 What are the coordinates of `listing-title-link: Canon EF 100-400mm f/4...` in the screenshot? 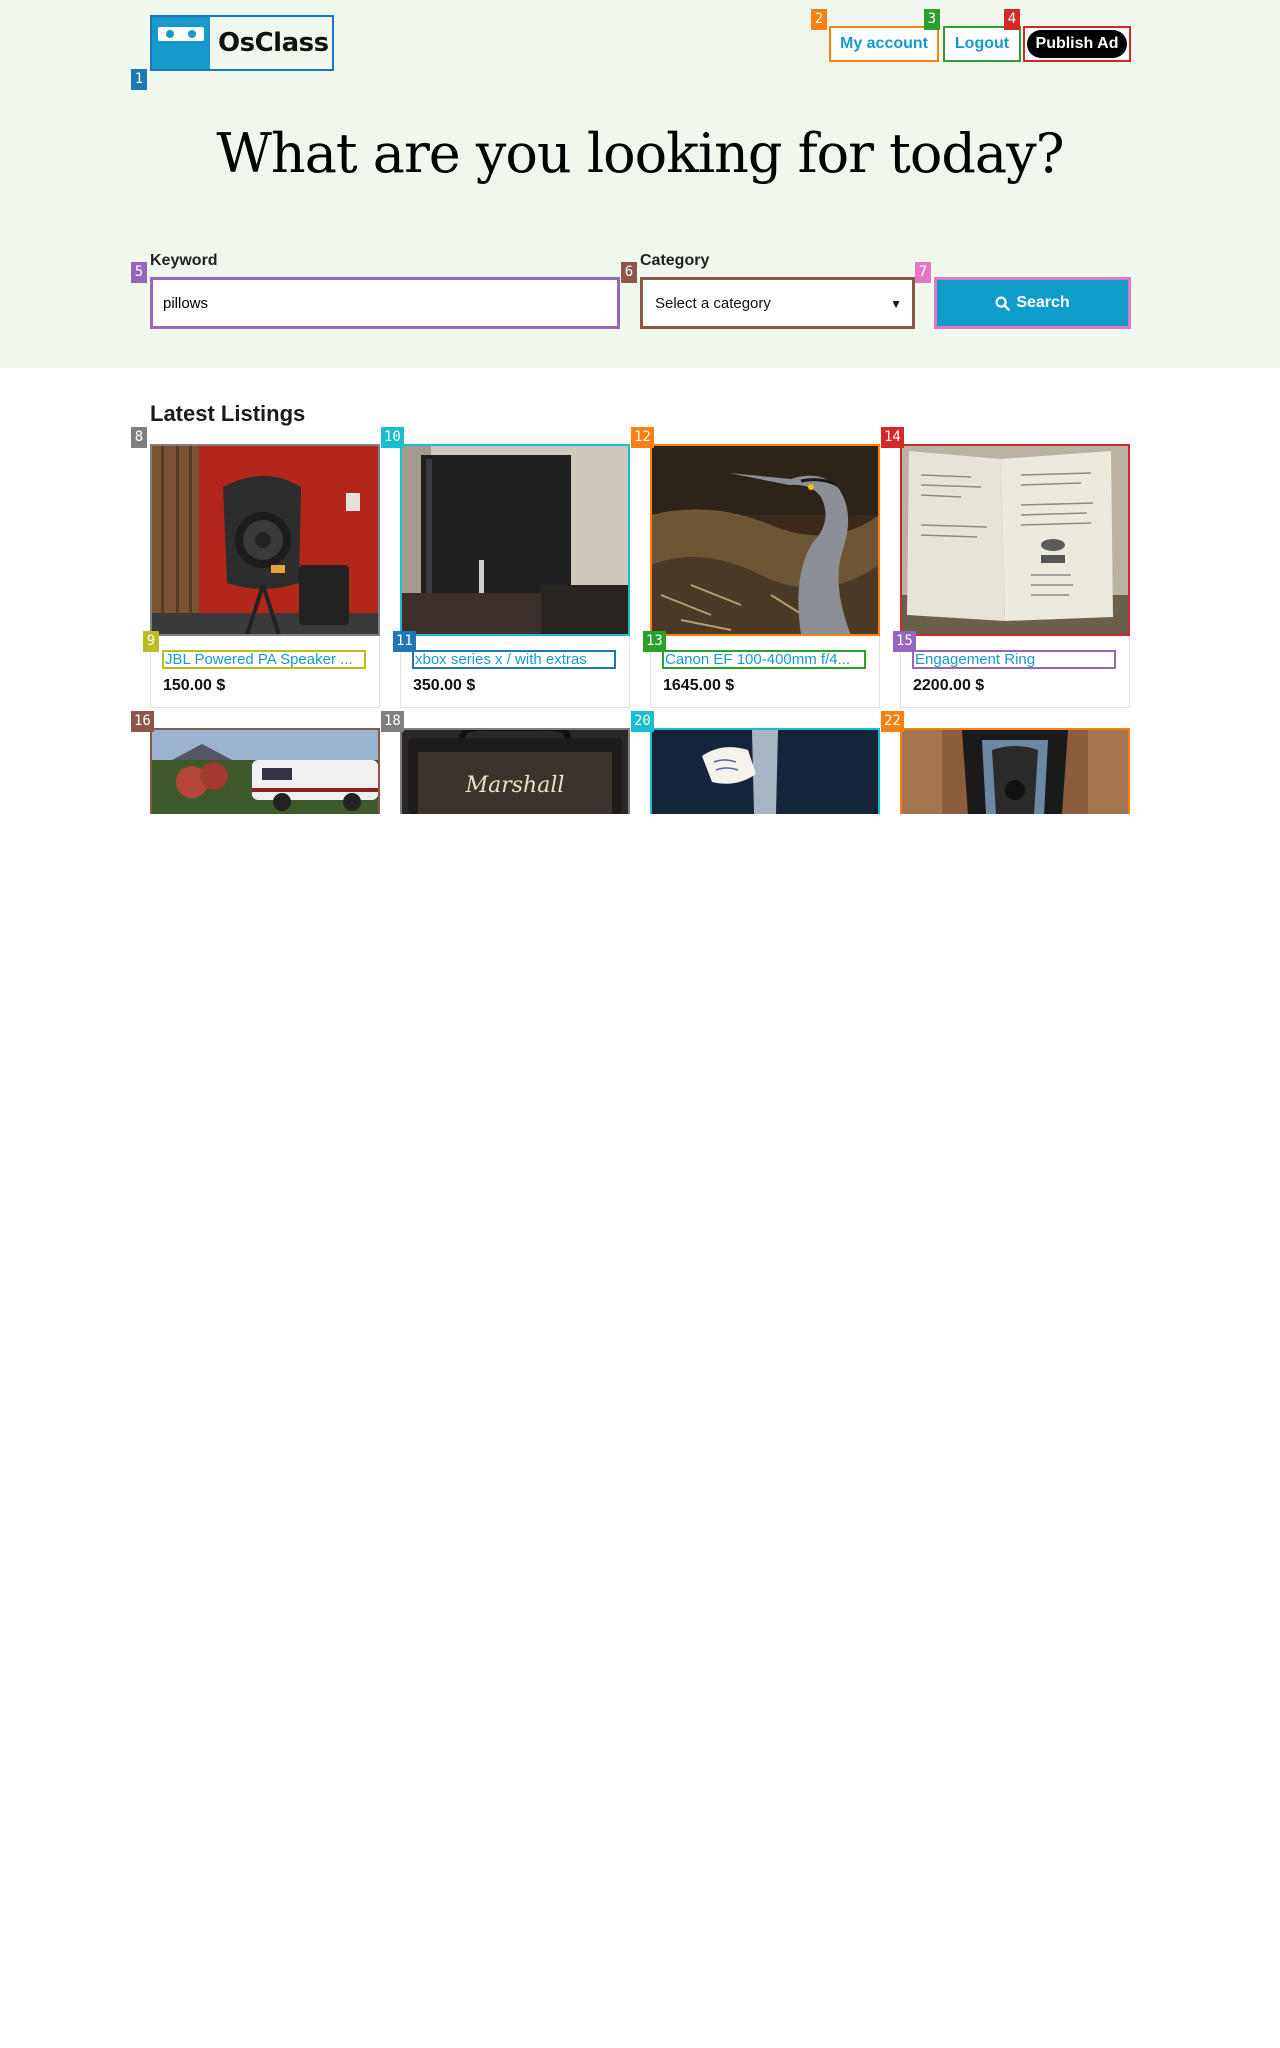 It's located at (764, 659).